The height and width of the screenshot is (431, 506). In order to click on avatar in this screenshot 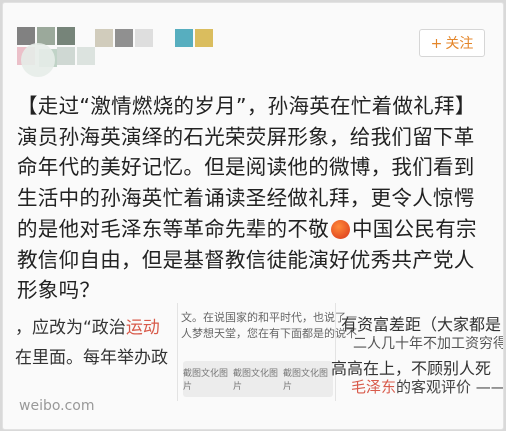, I will do `click(38, 60)`.